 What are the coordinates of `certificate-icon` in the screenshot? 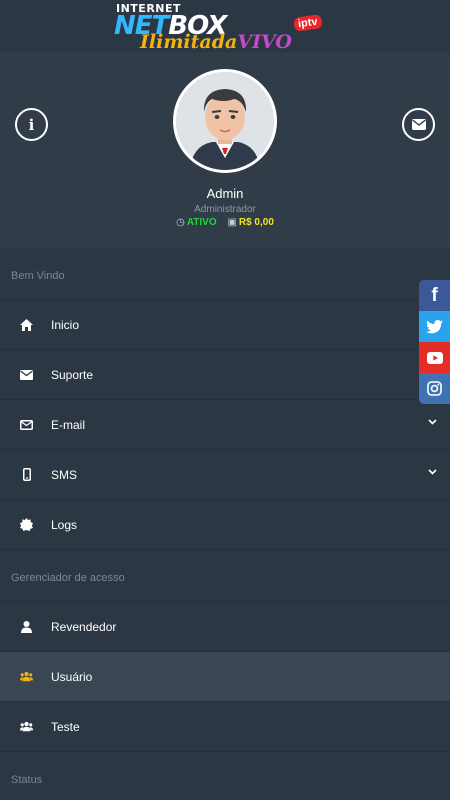 It's located at (26, 524).